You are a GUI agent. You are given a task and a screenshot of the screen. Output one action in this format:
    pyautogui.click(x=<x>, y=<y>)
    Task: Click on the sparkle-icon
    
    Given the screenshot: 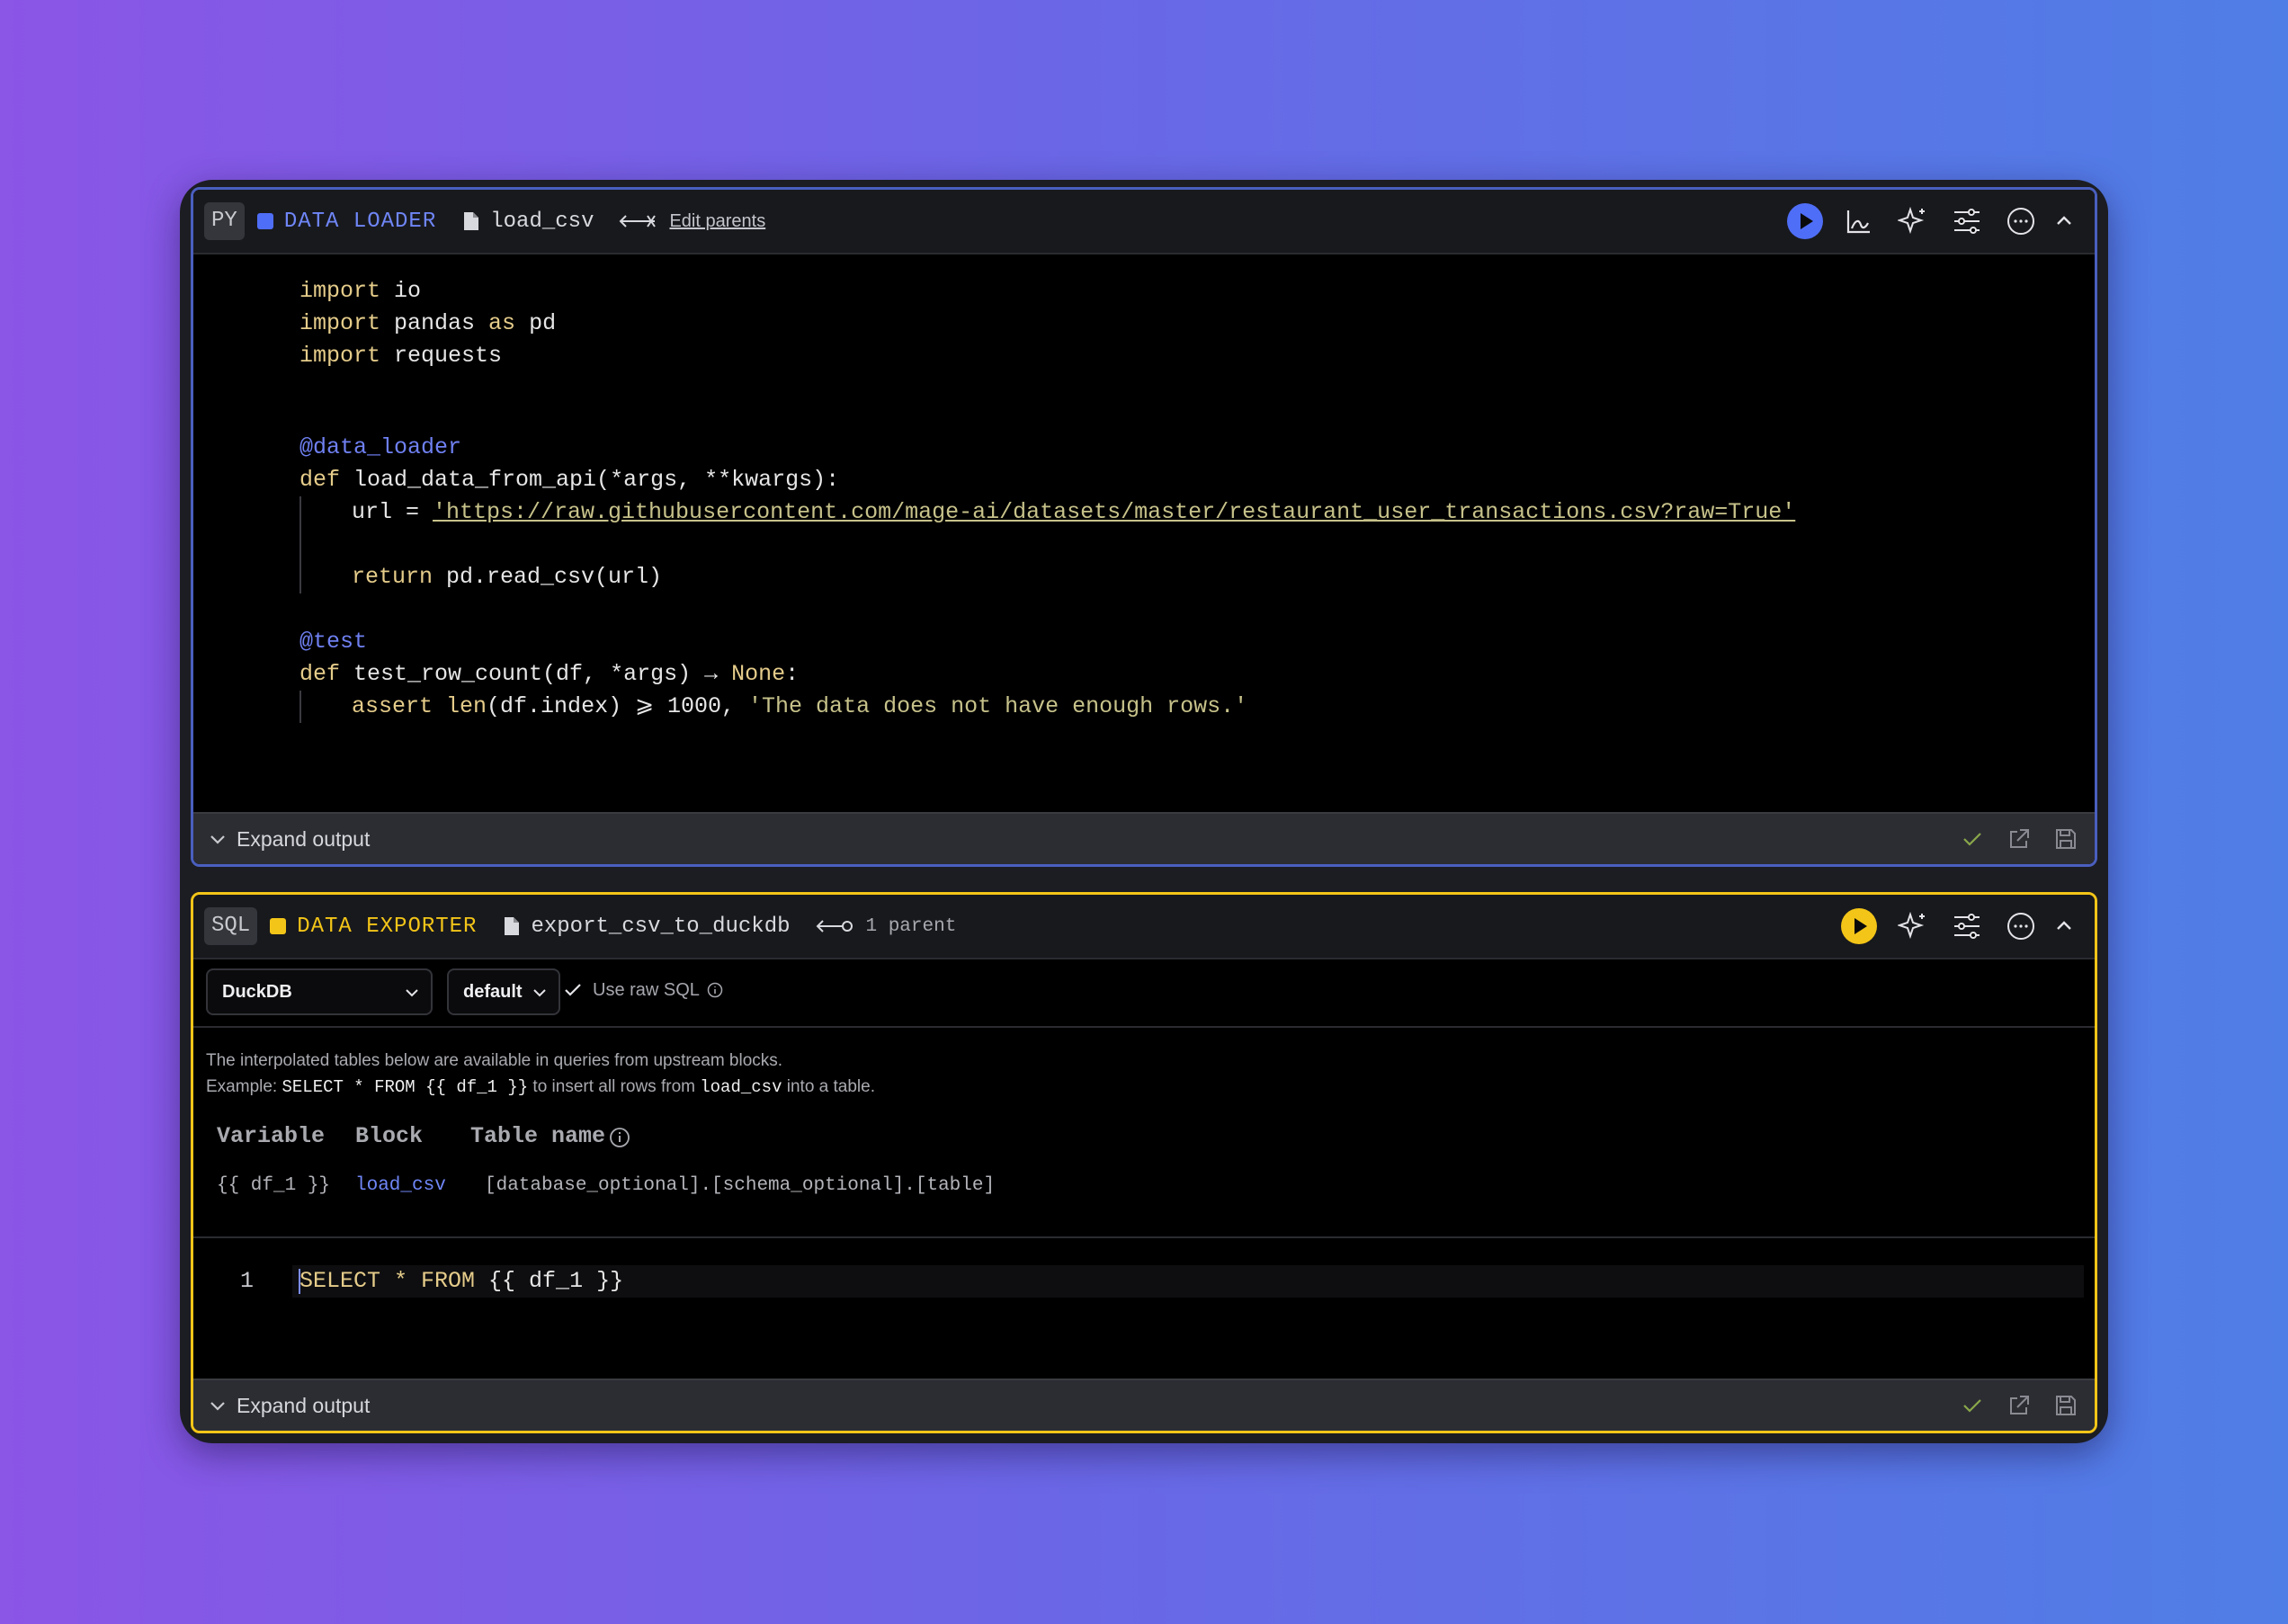 What is the action you would take?
    pyautogui.click(x=1911, y=925)
    